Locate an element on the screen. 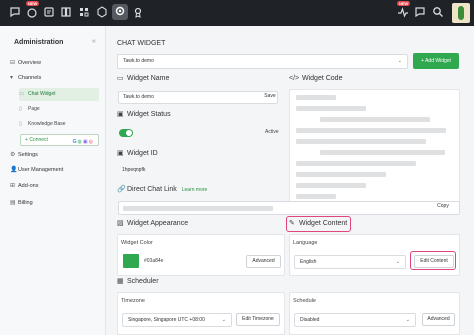 The width and height of the screenshot is (474, 335). widget-code-box is located at coordinates (374, 147).